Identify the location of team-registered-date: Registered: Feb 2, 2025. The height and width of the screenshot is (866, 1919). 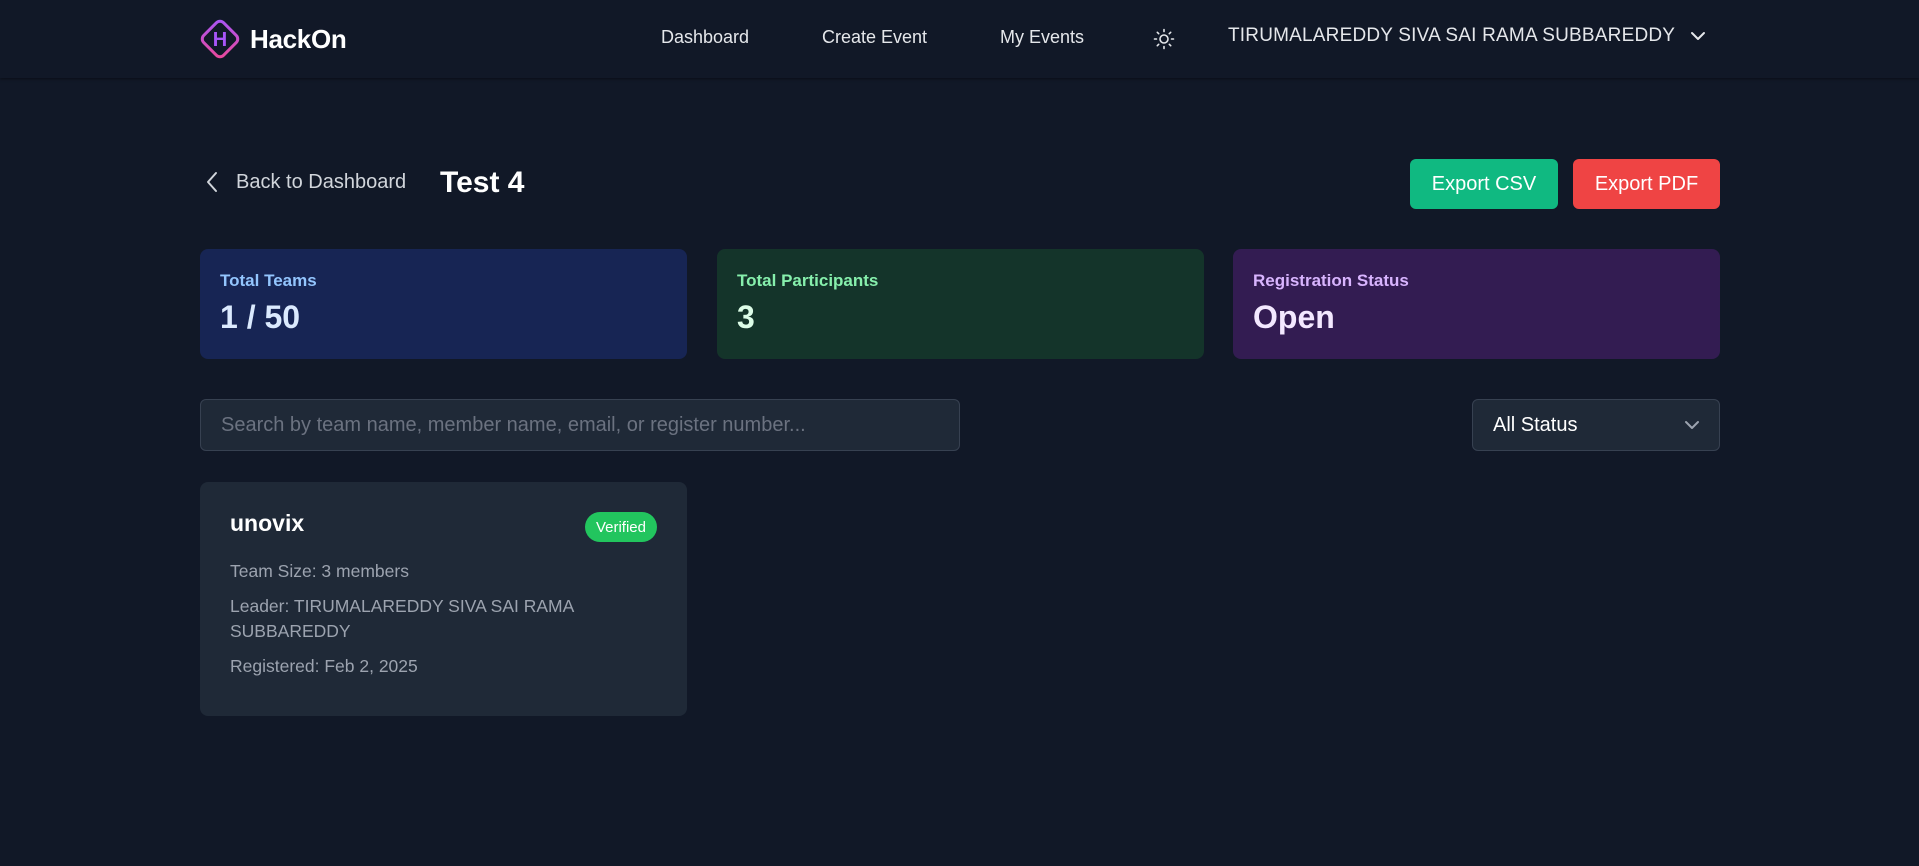
(324, 666).